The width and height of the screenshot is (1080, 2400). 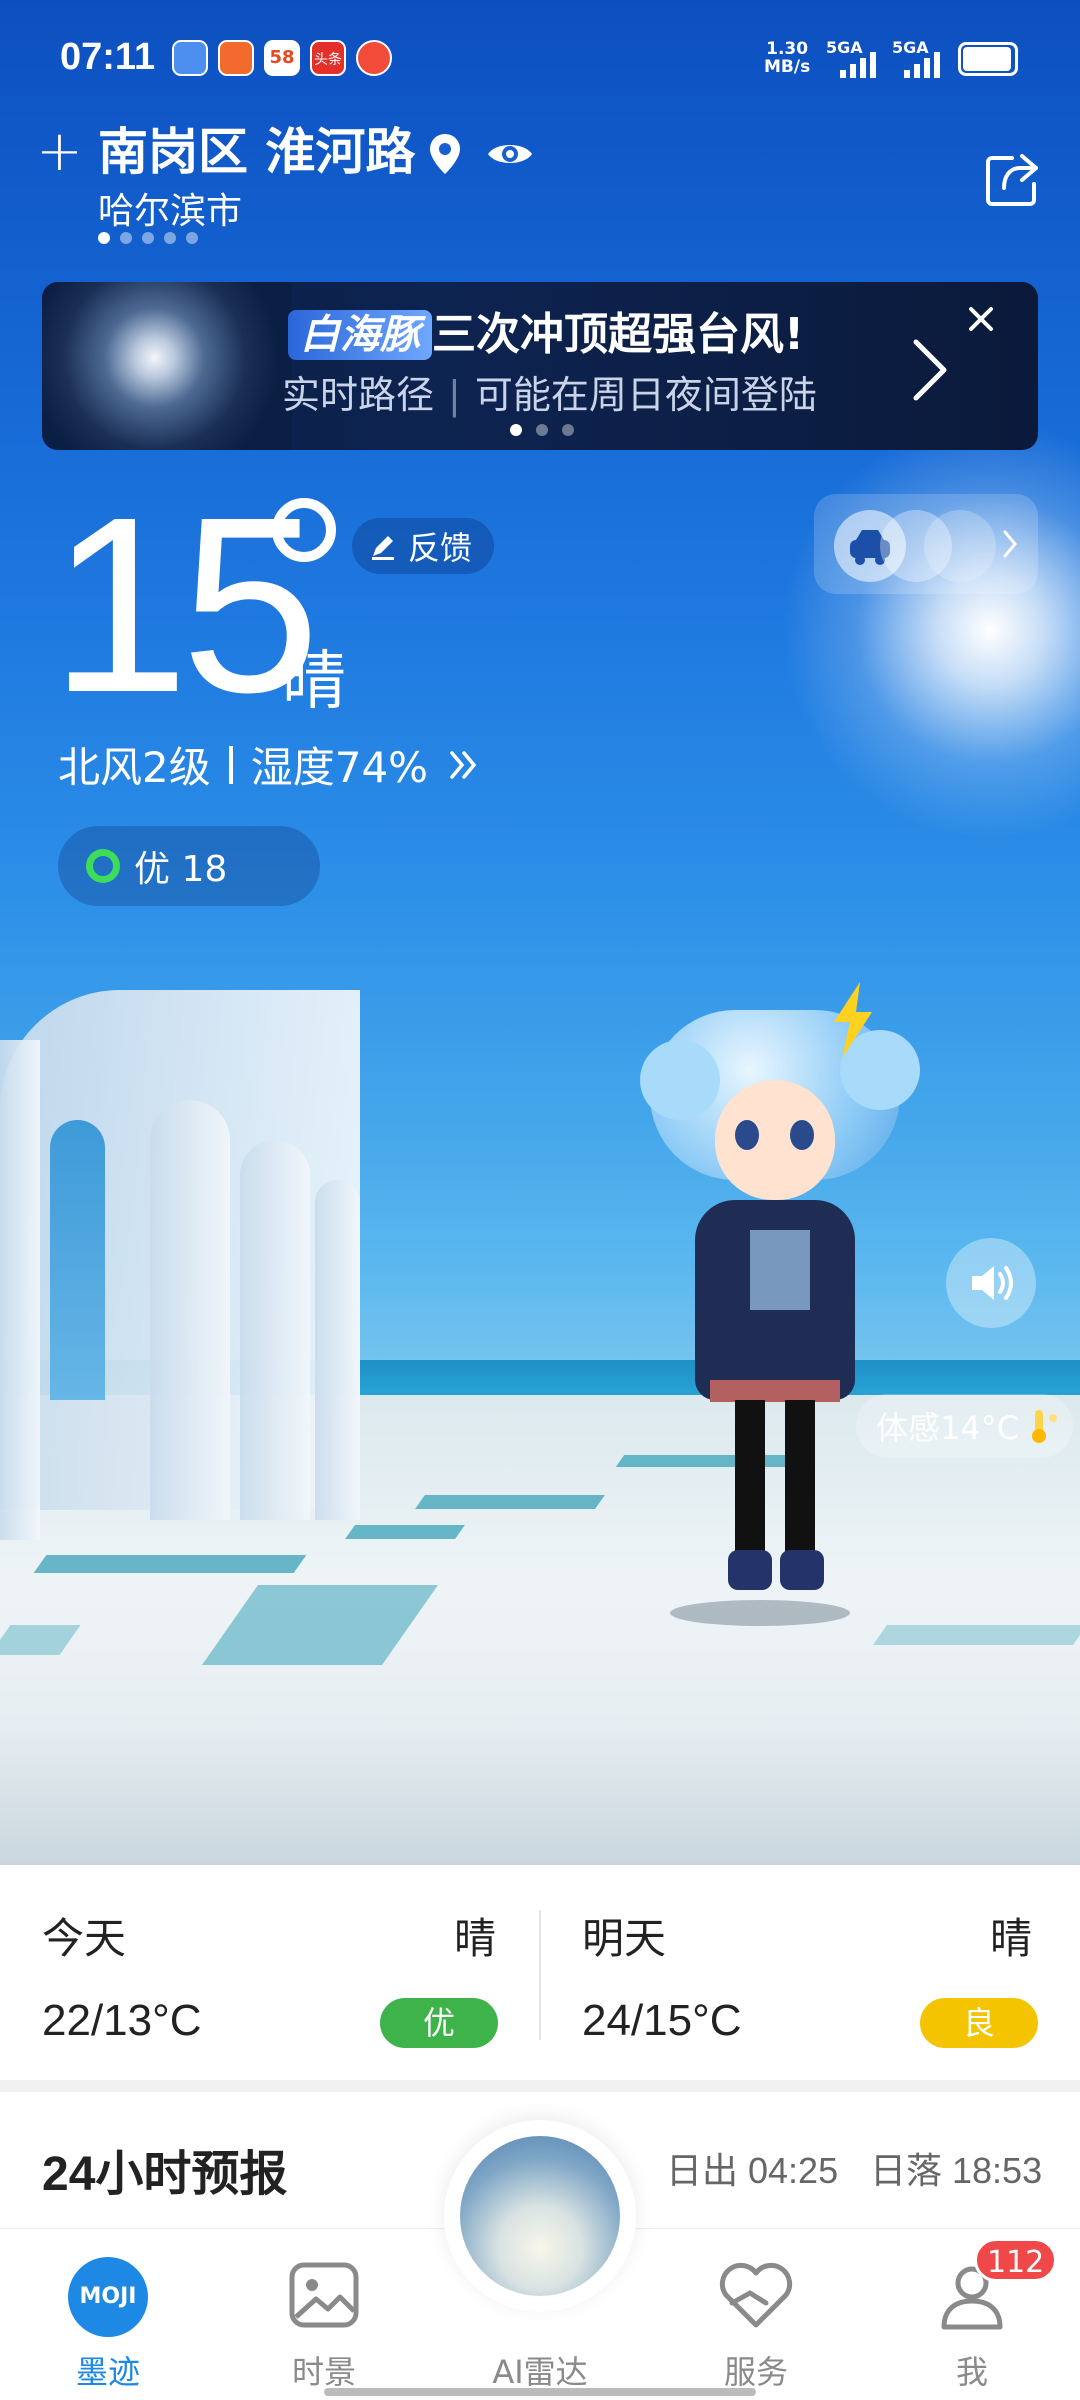 What do you see at coordinates (1010, 544) in the screenshot?
I see `widget-chevron-icon` at bounding box center [1010, 544].